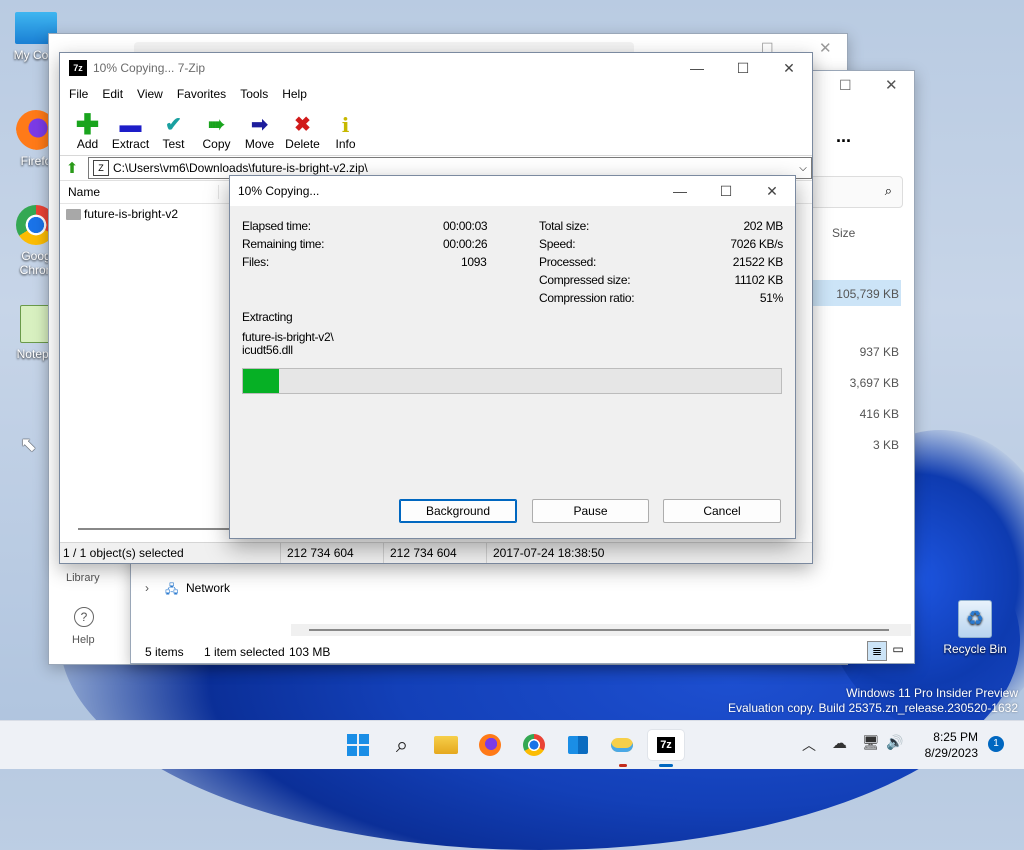 The image size is (1024, 850). I want to click on menu-file: File, so click(78, 94).